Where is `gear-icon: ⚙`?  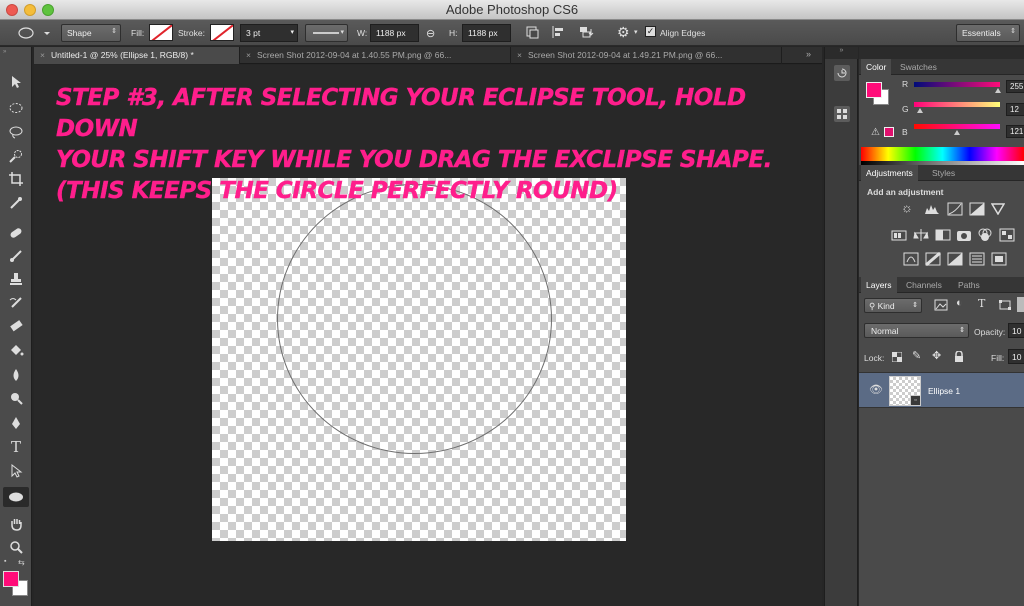
gear-icon: ⚙ is located at coordinates (623, 33).